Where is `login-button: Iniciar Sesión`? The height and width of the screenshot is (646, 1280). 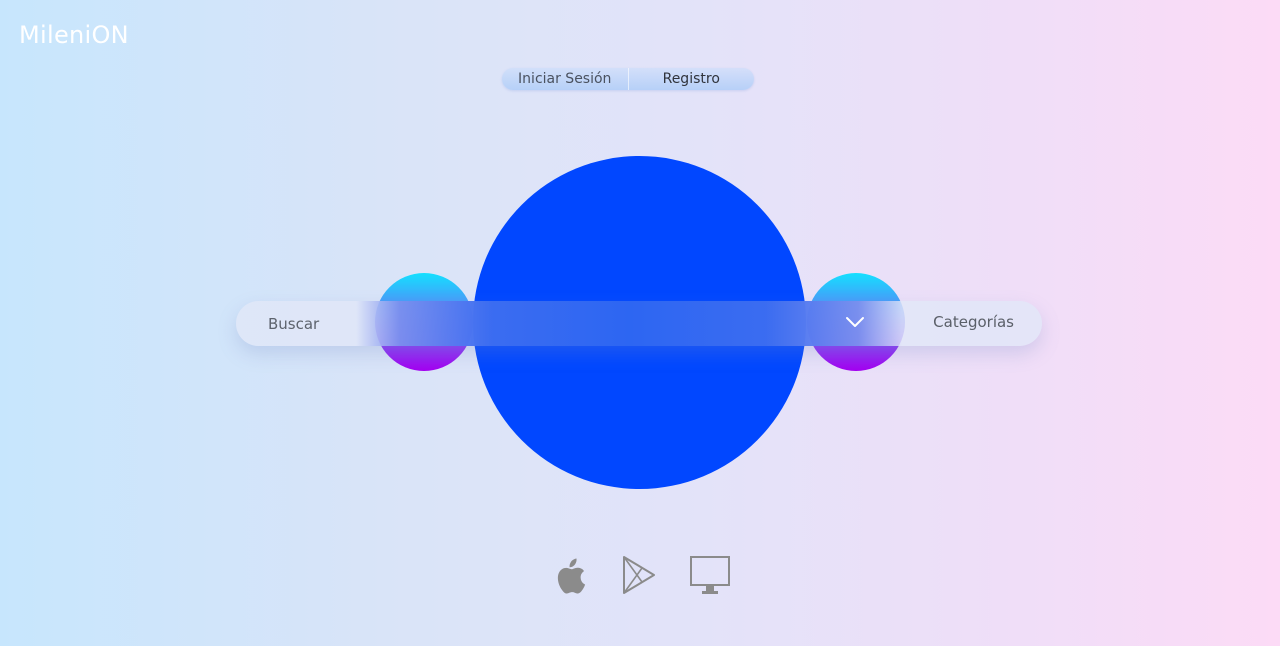
login-button: Iniciar Sesión is located at coordinates (565, 79).